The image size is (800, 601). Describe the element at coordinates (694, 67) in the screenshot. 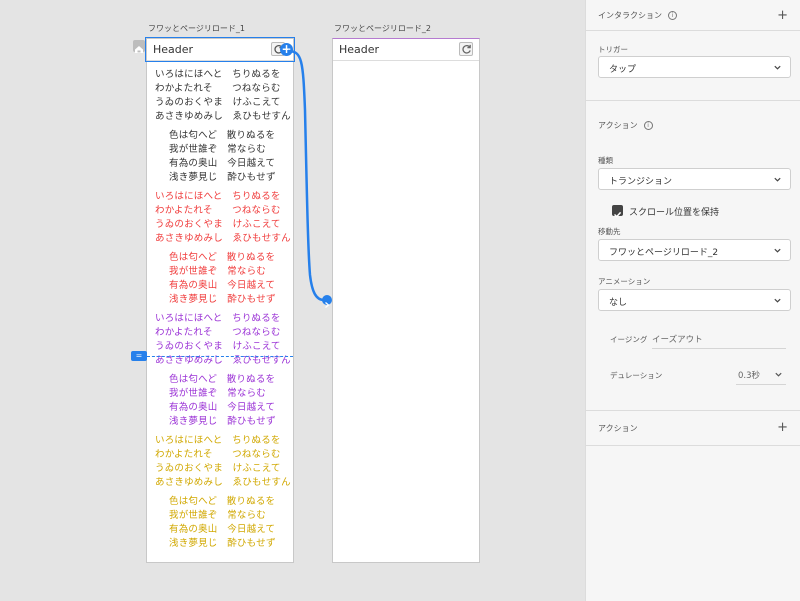

I see `trigger-dropdown: タップ` at that location.